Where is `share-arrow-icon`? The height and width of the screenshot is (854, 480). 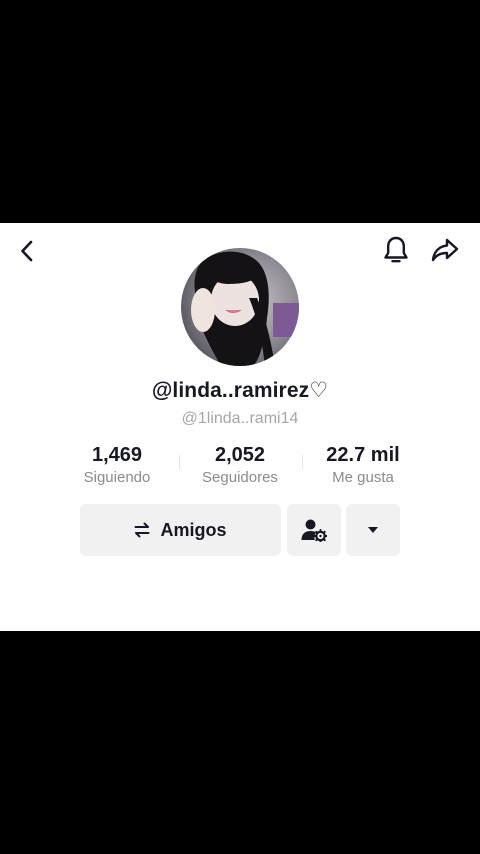 share-arrow-icon is located at coordinates (445, 250).